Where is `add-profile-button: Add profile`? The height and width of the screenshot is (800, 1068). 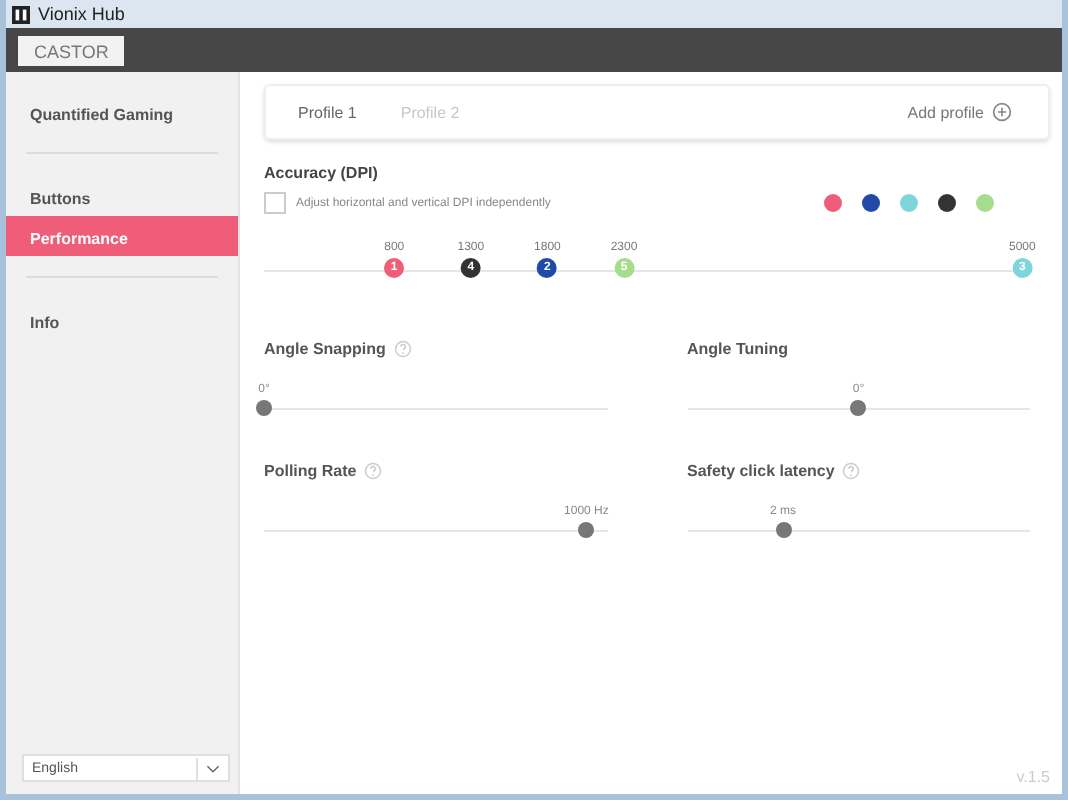 add-profile-button: Add profile is located at coordinates (959, 112).